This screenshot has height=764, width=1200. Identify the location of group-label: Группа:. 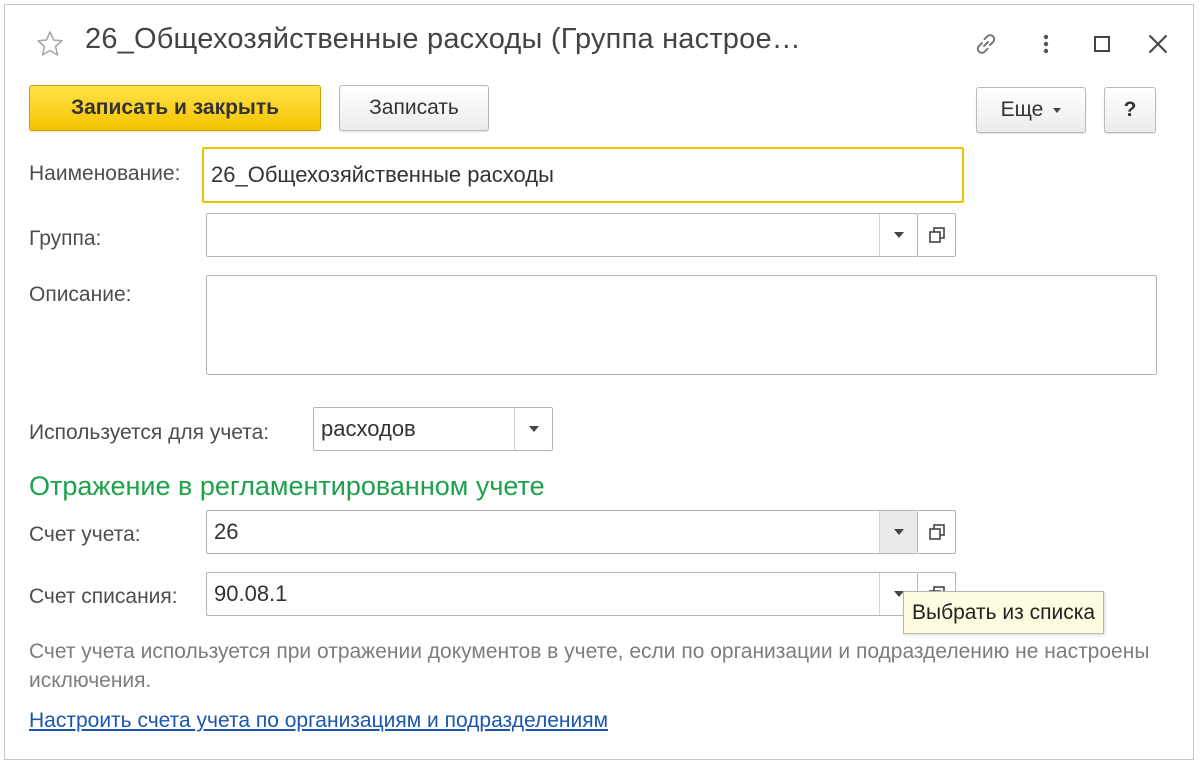
(65, 238).